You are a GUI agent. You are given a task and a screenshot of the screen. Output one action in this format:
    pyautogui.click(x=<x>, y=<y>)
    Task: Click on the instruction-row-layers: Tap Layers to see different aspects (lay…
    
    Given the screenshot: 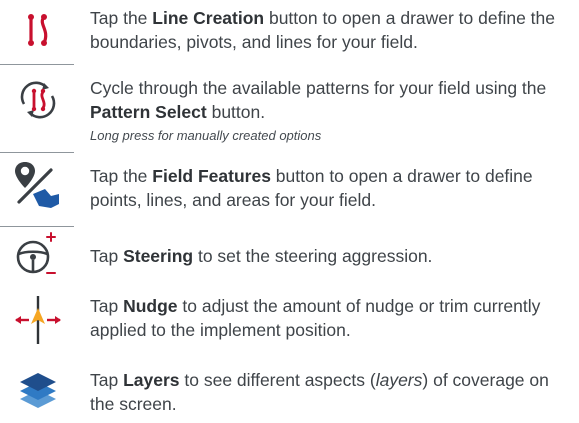 What is the action you would take?
    pyautogui.click(x=289, y=391)
    